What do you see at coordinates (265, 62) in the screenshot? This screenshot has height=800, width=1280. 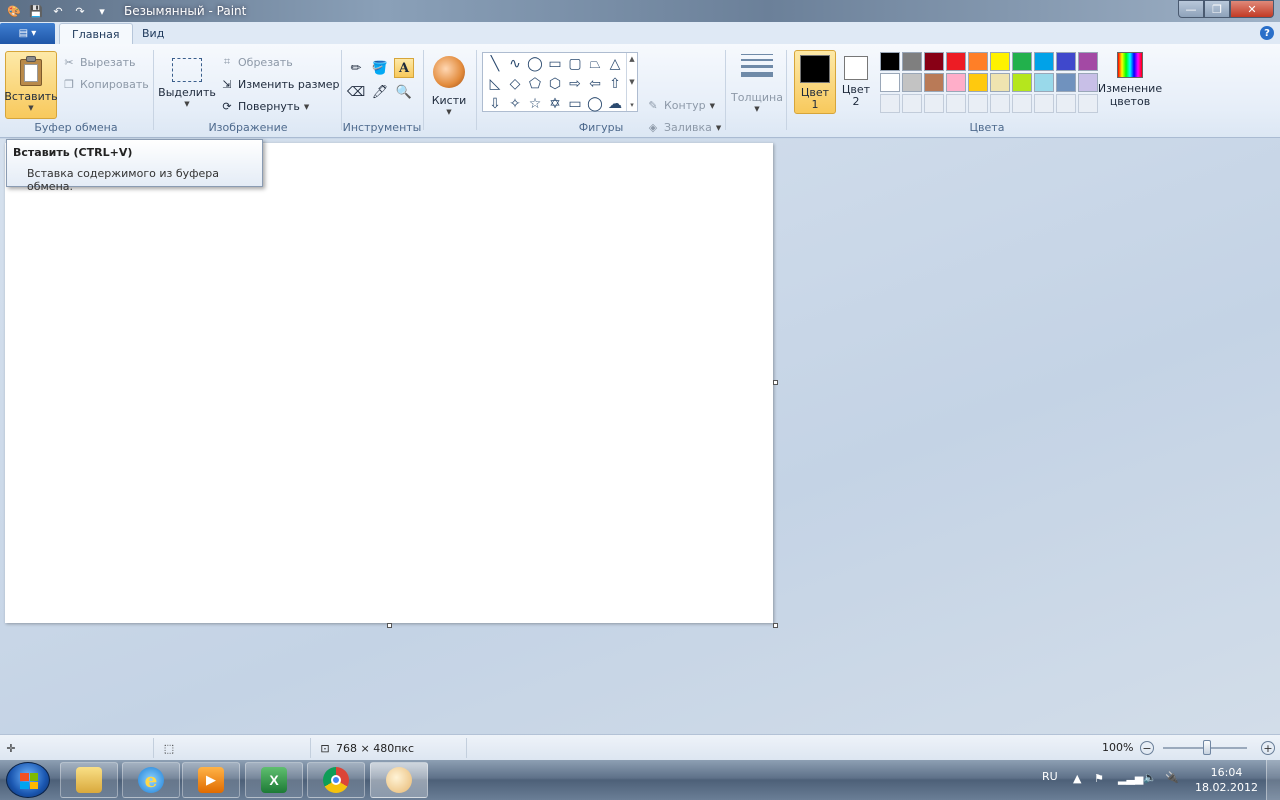 I see `crop-label: Обрезать` at bounding box center [265, 62].